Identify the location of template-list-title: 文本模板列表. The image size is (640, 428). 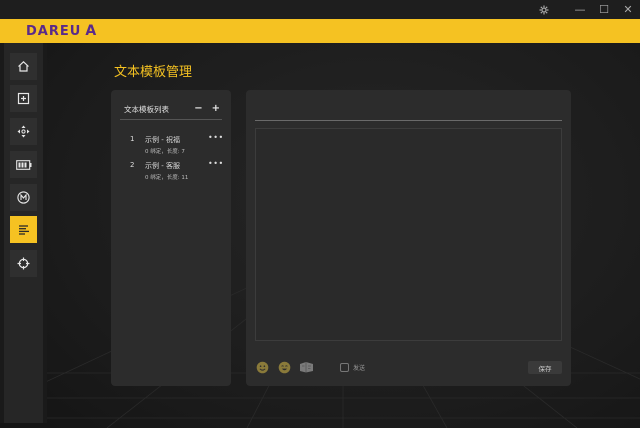
(146, 109).